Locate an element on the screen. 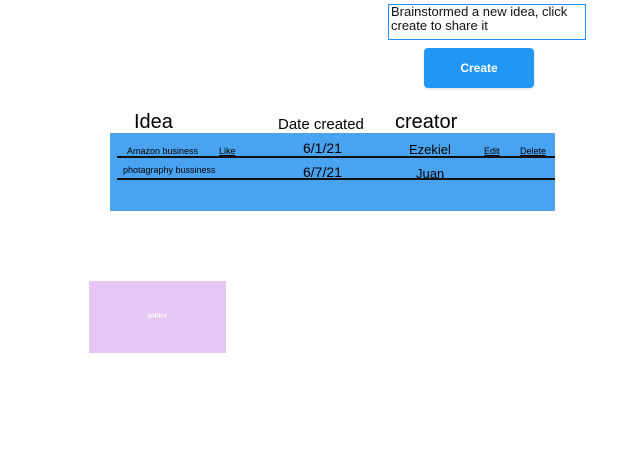 This screenshot has width=621, height=460. idea-name: Amazon business is located at coordinates (163, 151).